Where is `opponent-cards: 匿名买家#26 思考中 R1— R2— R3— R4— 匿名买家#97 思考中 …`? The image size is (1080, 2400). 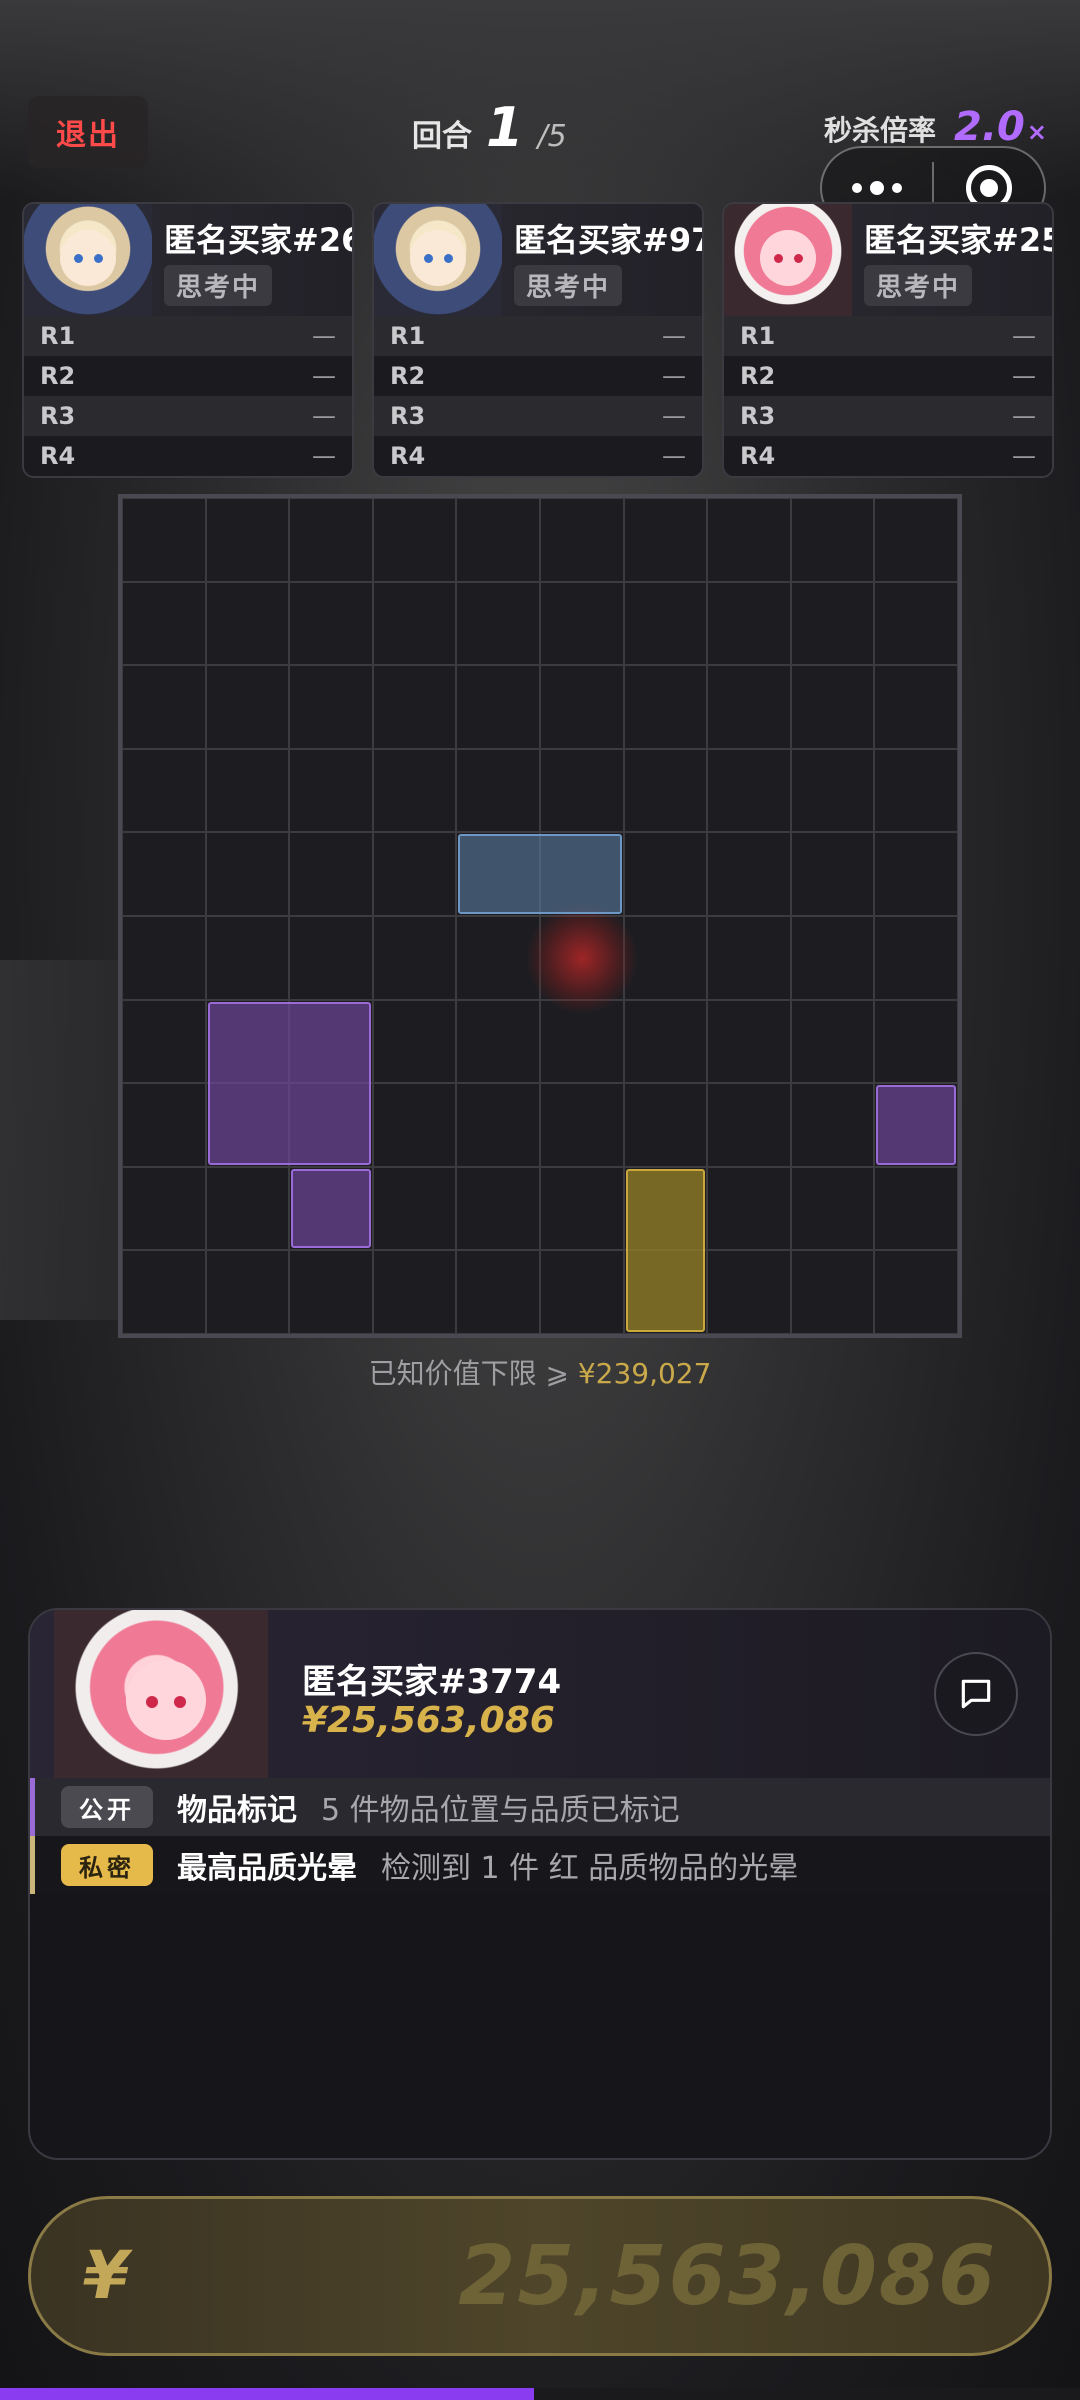
opponent-cards: 匿名买家#26 思考中 R1— R2— R3— R4— 匿名买家#97 思考中 … is located at coordinates (542, 340).